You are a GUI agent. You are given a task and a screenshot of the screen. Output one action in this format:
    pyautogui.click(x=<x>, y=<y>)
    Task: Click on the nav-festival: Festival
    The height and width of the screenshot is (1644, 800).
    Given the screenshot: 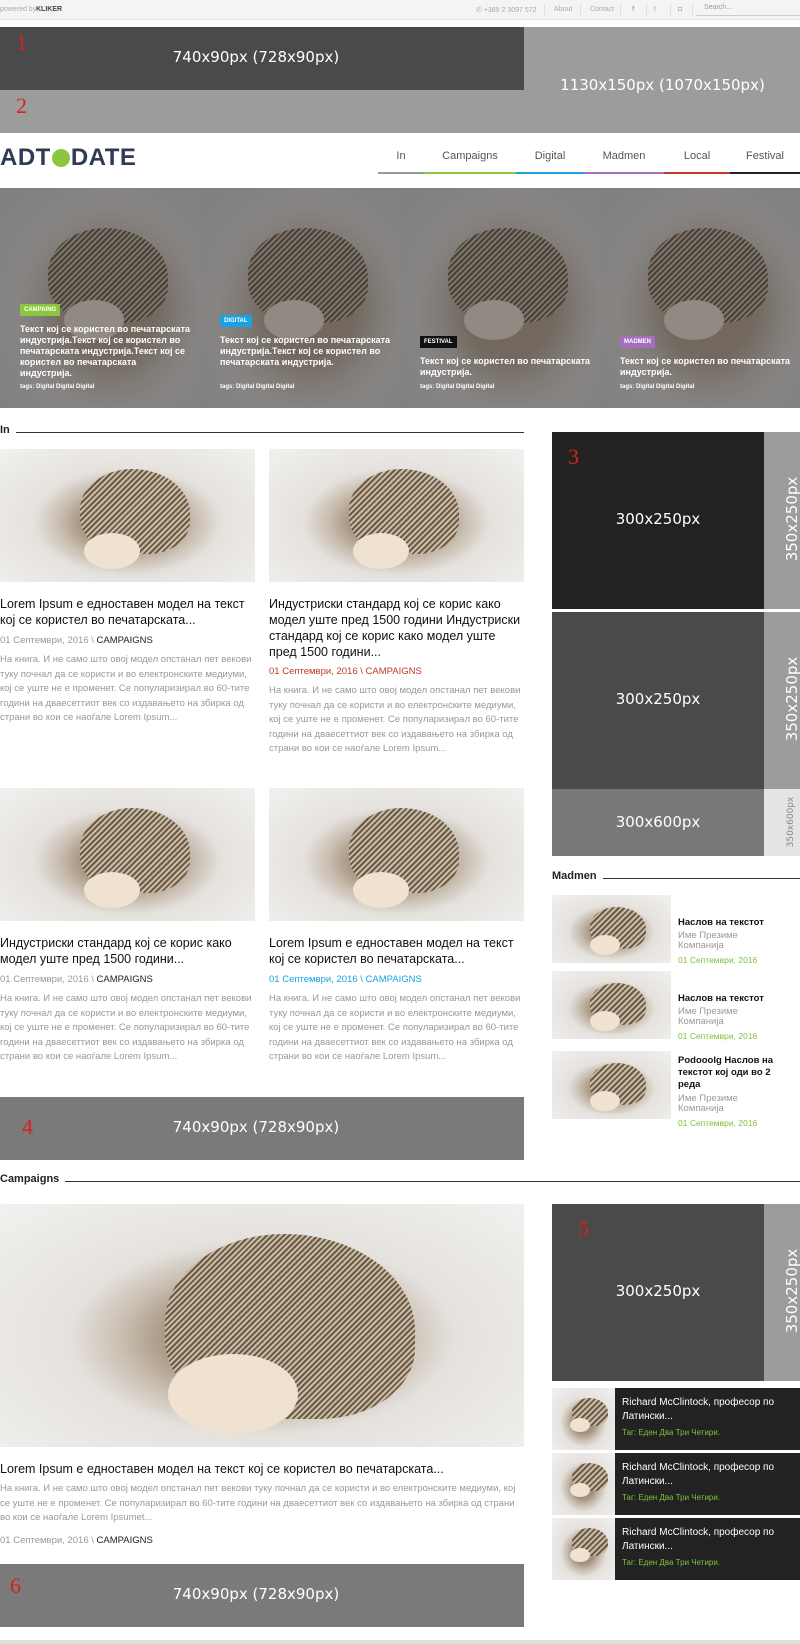 What is the action you would take?
    pyautogui.click(x=765, y=157)
    